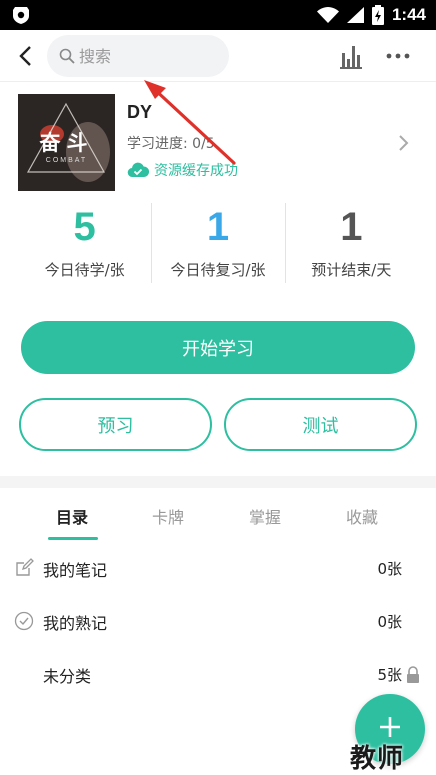 This screenshot has height=775, width=436. I want to click on lock-icon, so click(413, 674).